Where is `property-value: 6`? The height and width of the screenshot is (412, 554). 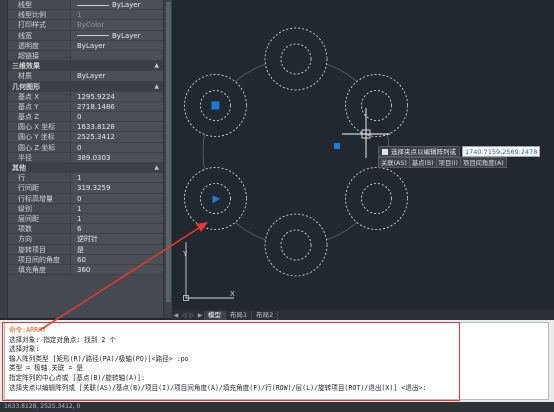 property-value: 6 is located at coordinates (116, 229).